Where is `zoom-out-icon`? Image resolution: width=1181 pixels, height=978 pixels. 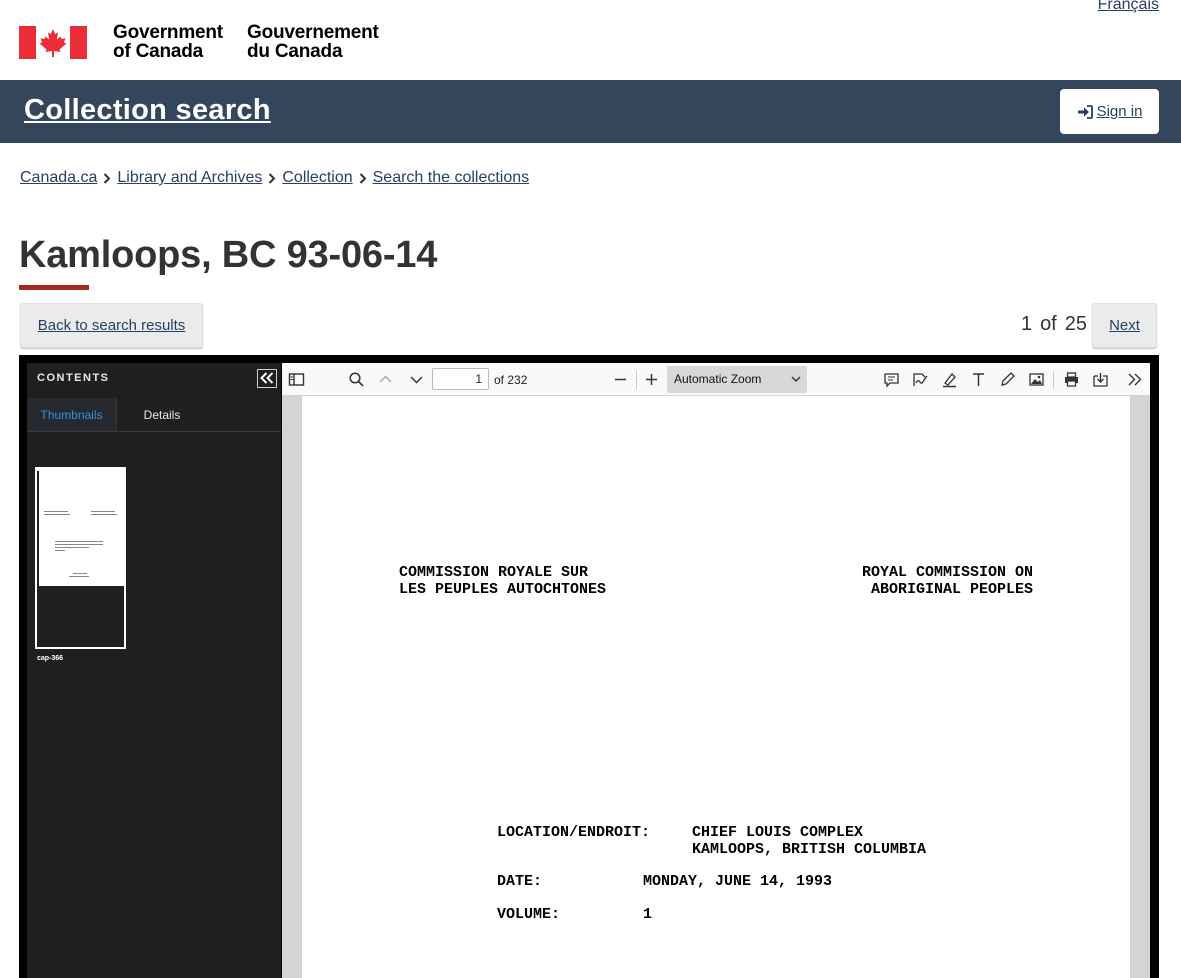 zoom-out-icon is located at coordinates (620, 379).